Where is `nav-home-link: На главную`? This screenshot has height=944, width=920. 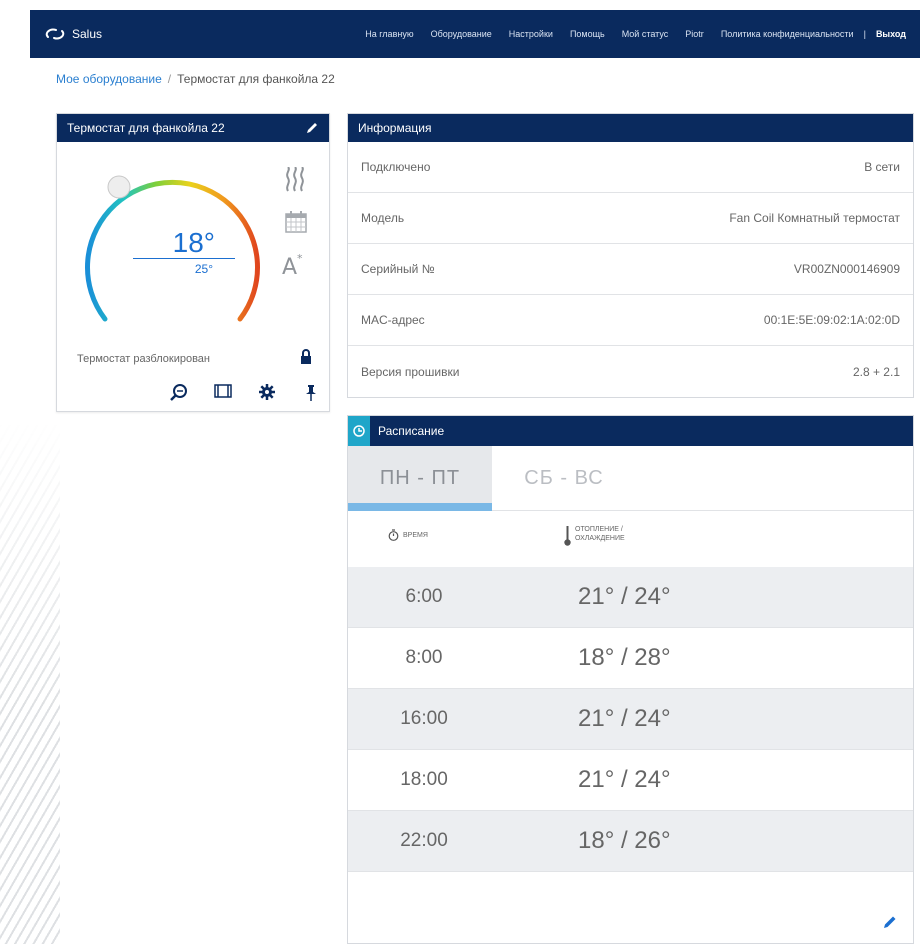
nav-home-link: На главную is located at coordinates (389, 34).